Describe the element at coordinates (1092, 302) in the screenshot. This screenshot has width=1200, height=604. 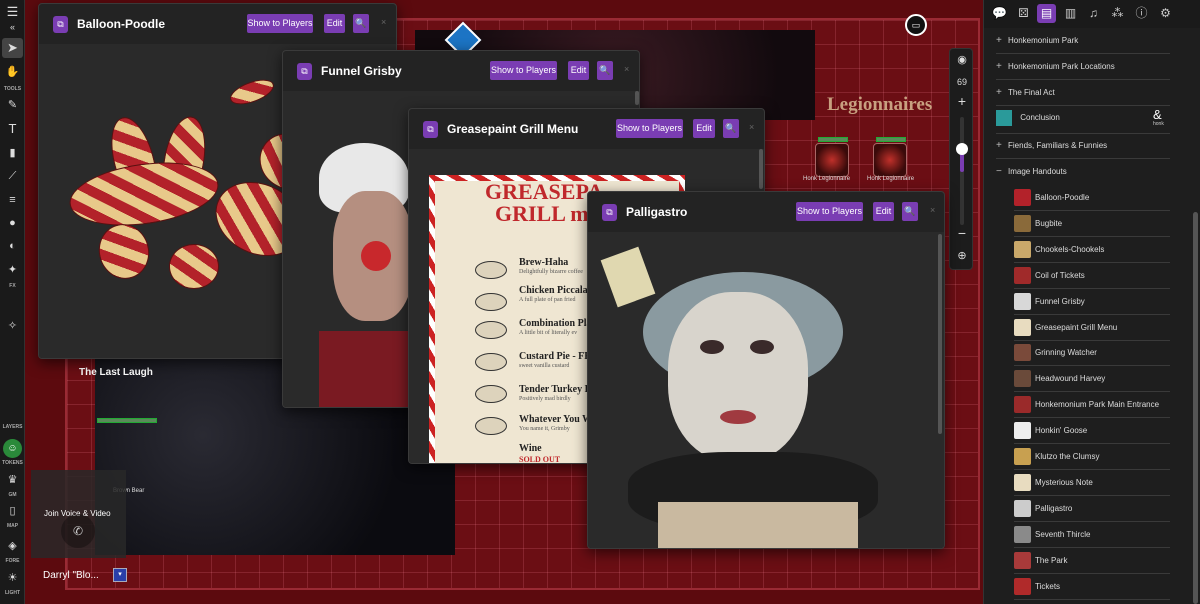
I see `handout-list-item: Funnel Grisby` at that location.